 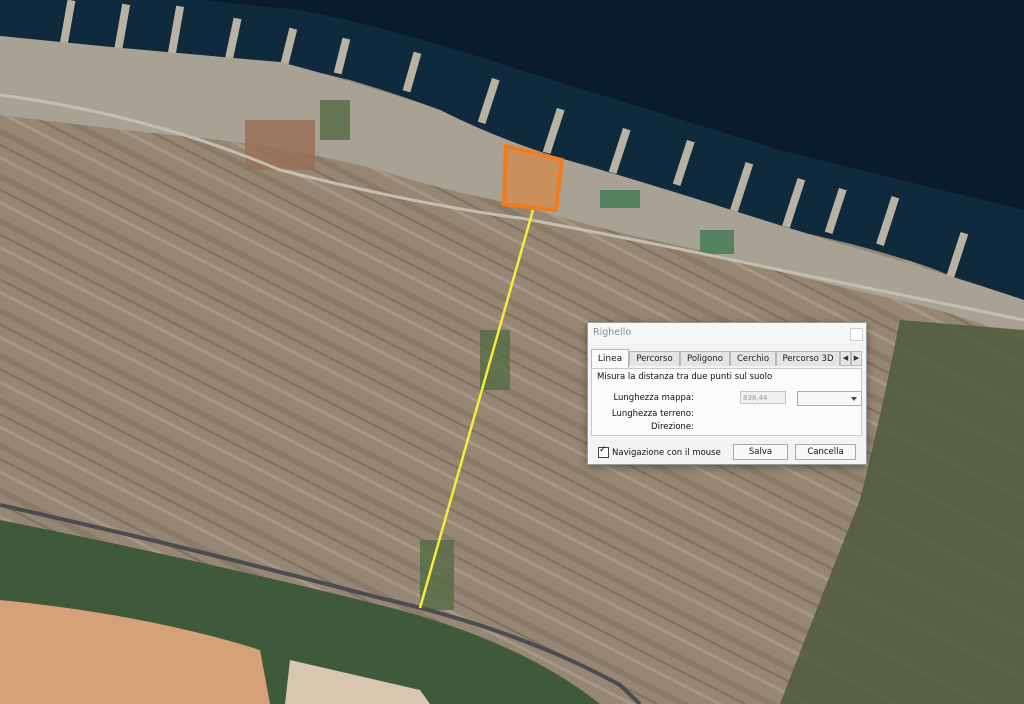 What do you see at coordinates (753, 358) in the screenshot?
I see `tab-cerchio: Cerchio` at bounding box center [753, 358].